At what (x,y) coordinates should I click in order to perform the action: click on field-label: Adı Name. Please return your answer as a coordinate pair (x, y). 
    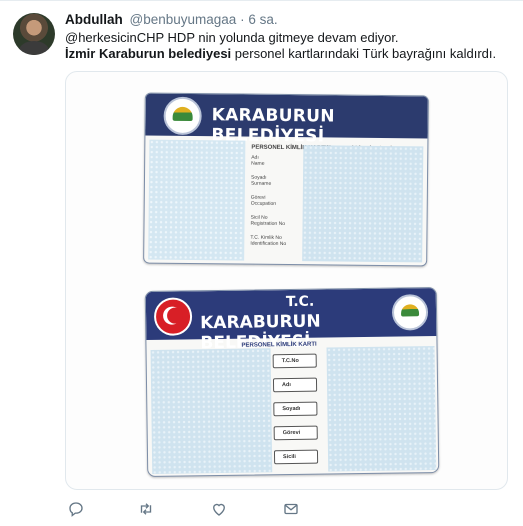
    Looking at the image, I should click on (258, 160).